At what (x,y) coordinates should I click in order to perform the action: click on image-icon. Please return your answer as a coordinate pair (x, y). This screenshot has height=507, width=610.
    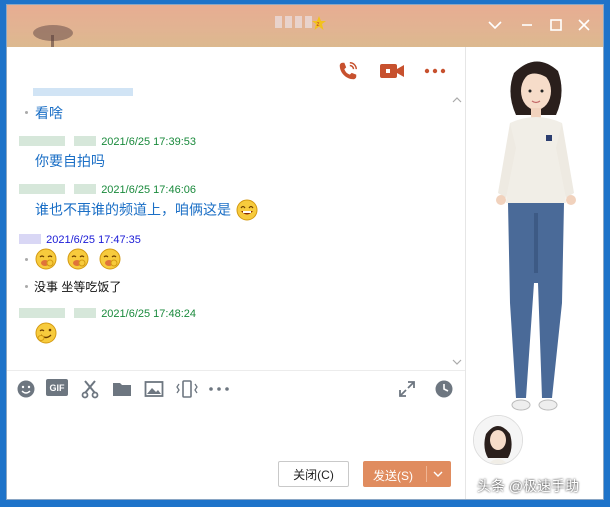
    Looking at the image, I should click on (154, 389).